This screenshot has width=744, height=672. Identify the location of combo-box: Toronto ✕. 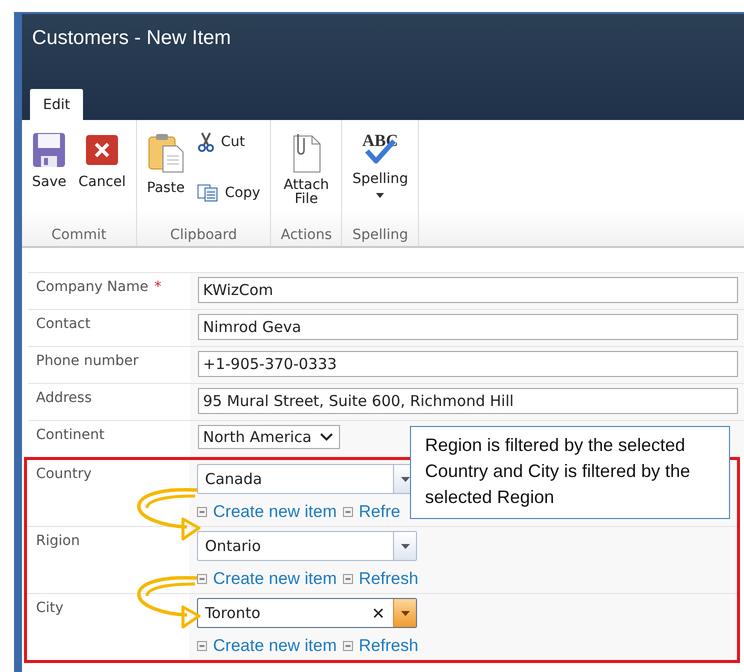
(307, 613).